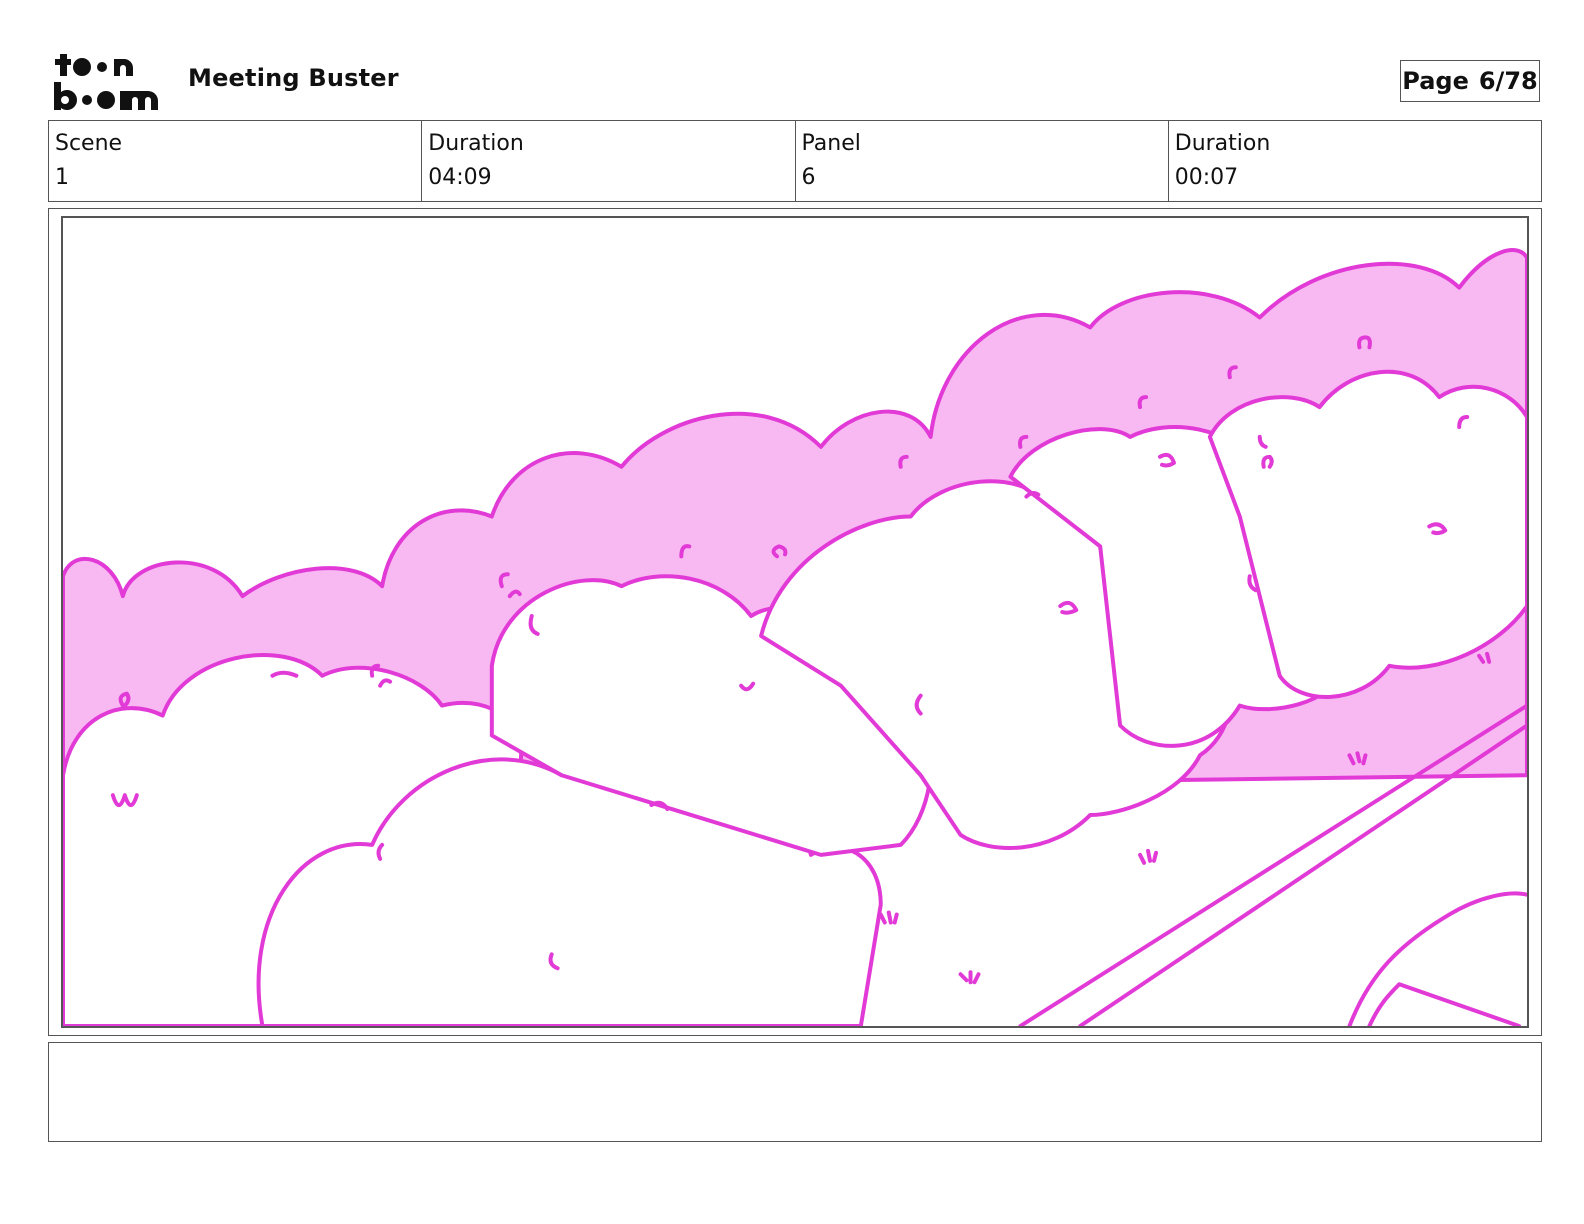  What do you see at coordinates (982, 161) in the screenshot?
I see `panel-cell: Panel 6` at bounding box center [982, 161].